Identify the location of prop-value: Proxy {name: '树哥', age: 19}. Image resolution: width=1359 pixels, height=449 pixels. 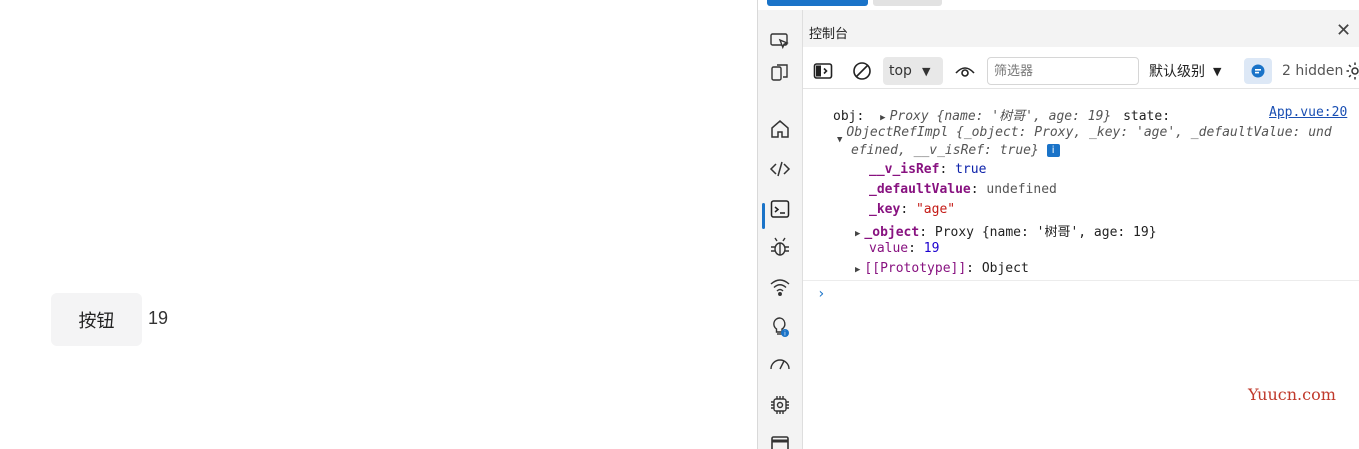
(1045, 232).